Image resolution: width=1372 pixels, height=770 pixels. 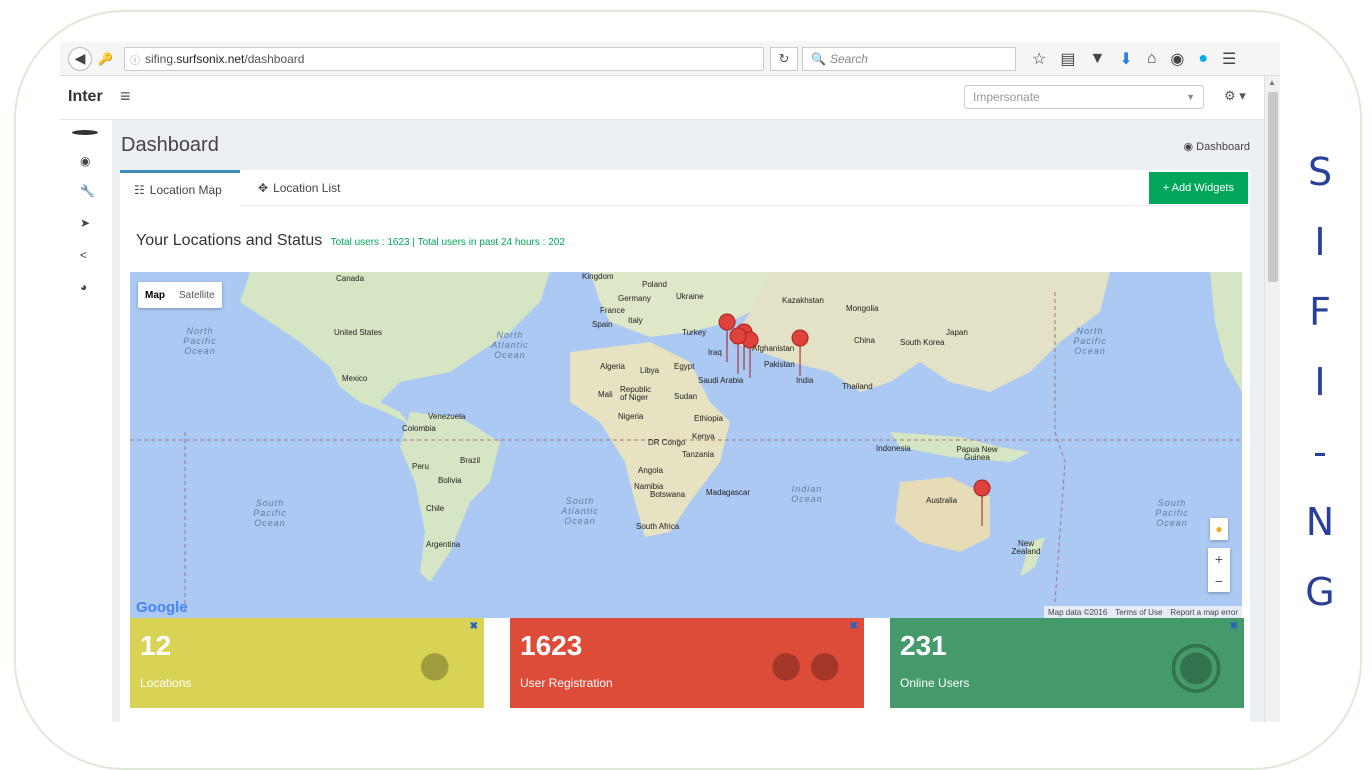 I want to click on landmass-asia, so click(x=920, y=332).